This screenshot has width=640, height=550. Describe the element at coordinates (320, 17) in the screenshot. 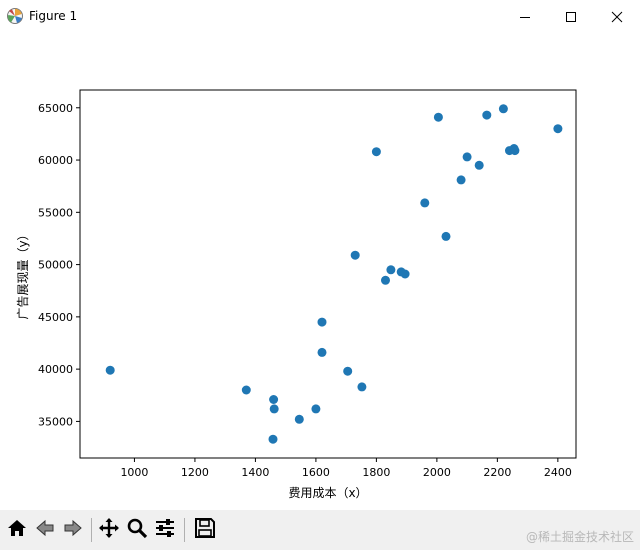

I see `window-titlebar: Figure 1` at that location.